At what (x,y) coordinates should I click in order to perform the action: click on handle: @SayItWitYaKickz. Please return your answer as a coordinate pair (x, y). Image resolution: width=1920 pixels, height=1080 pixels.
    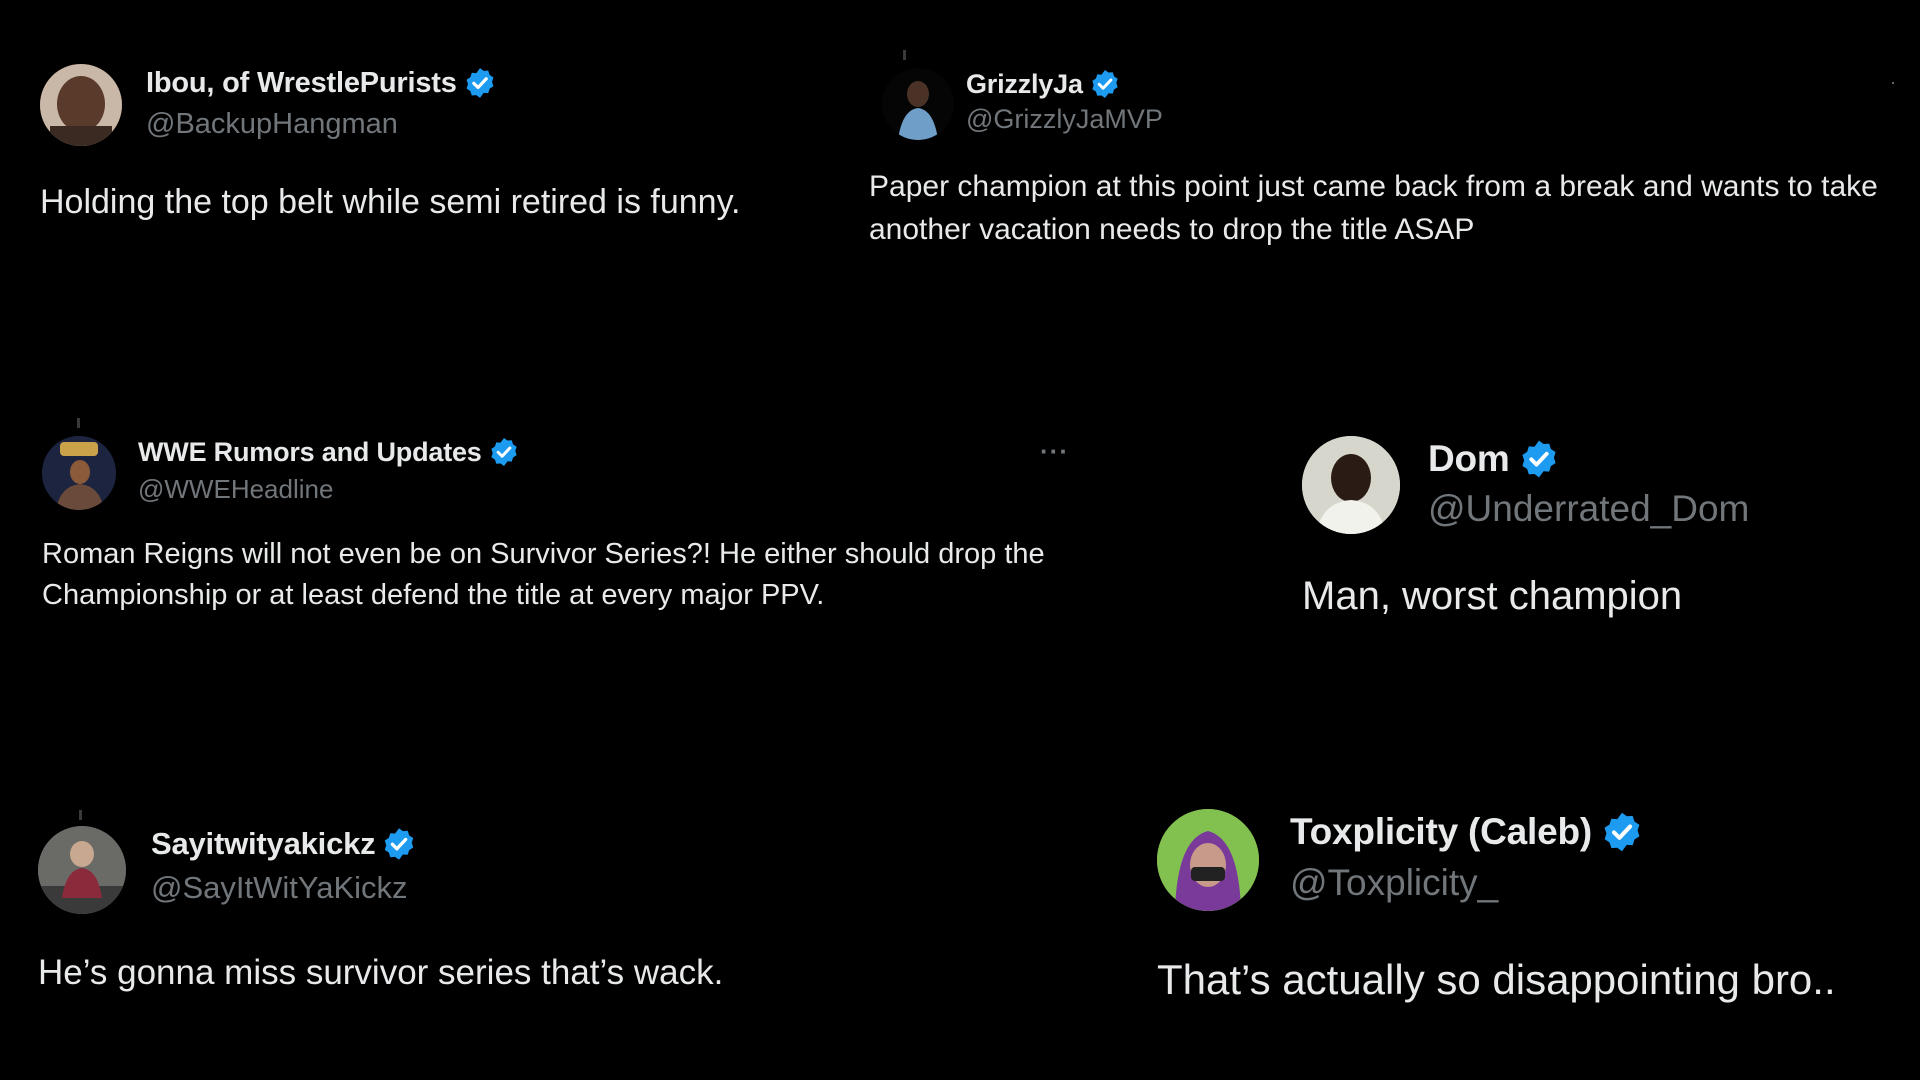
    Looking at the image, I should click on (279, 888).